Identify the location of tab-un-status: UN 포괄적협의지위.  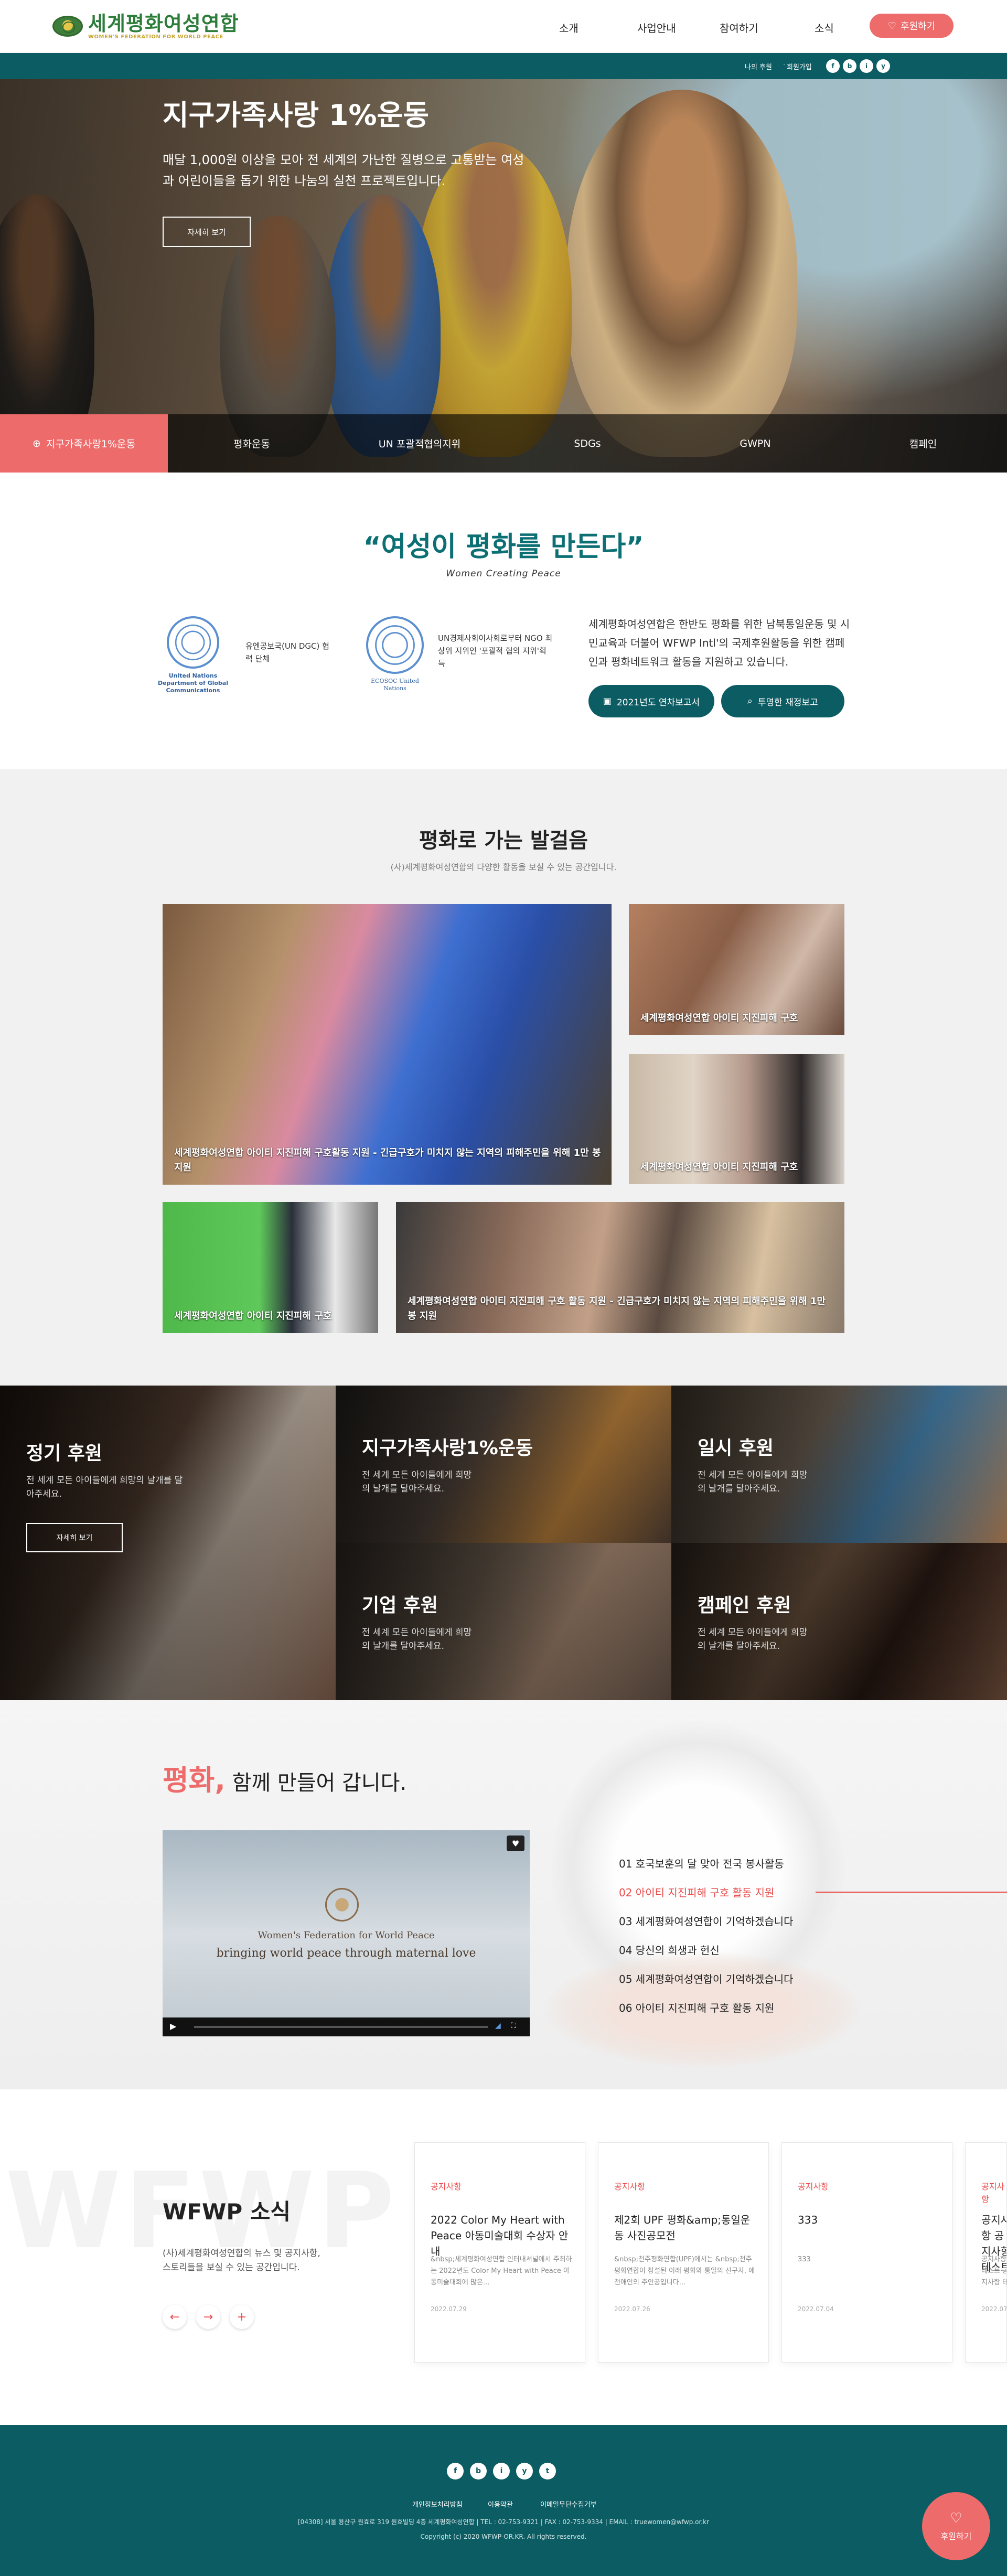
(420, 443).